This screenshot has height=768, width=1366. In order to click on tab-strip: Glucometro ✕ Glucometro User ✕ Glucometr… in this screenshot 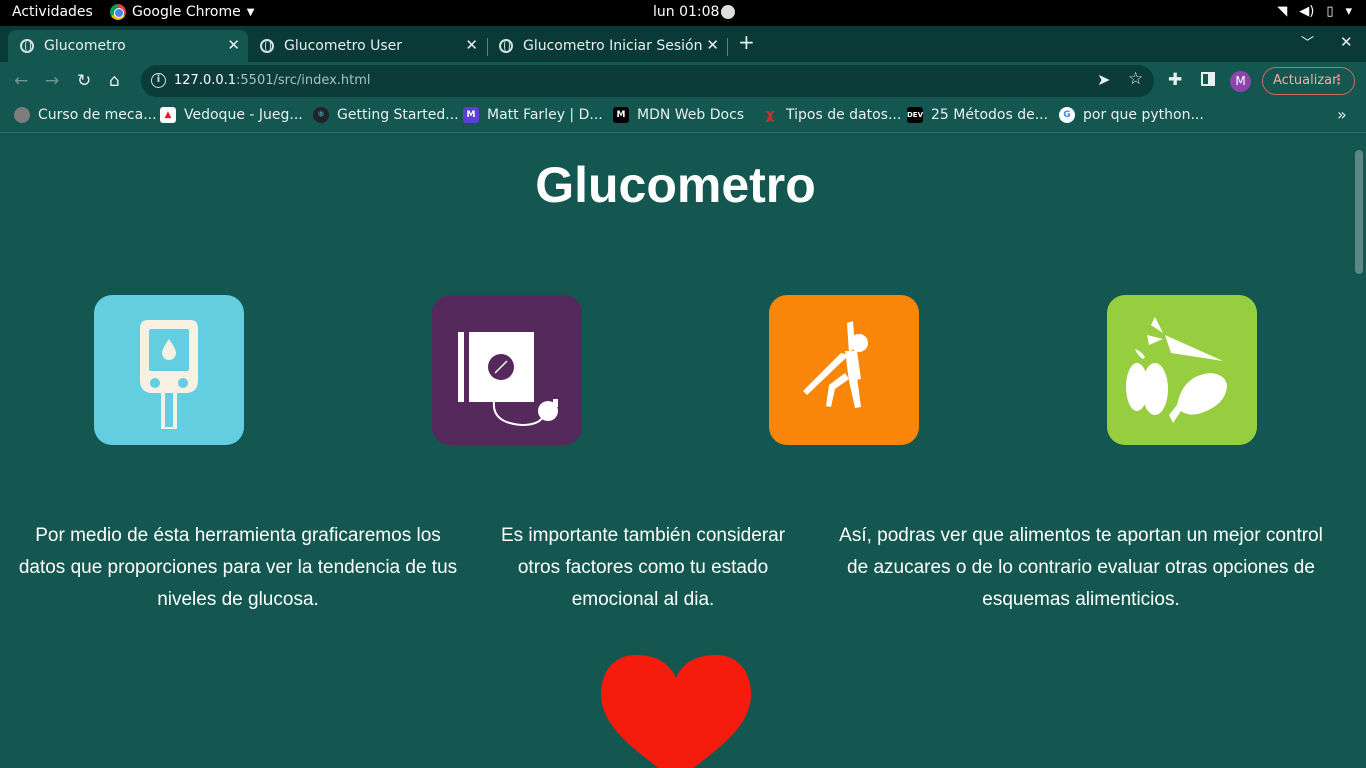, I will do `click(683, 44)`.